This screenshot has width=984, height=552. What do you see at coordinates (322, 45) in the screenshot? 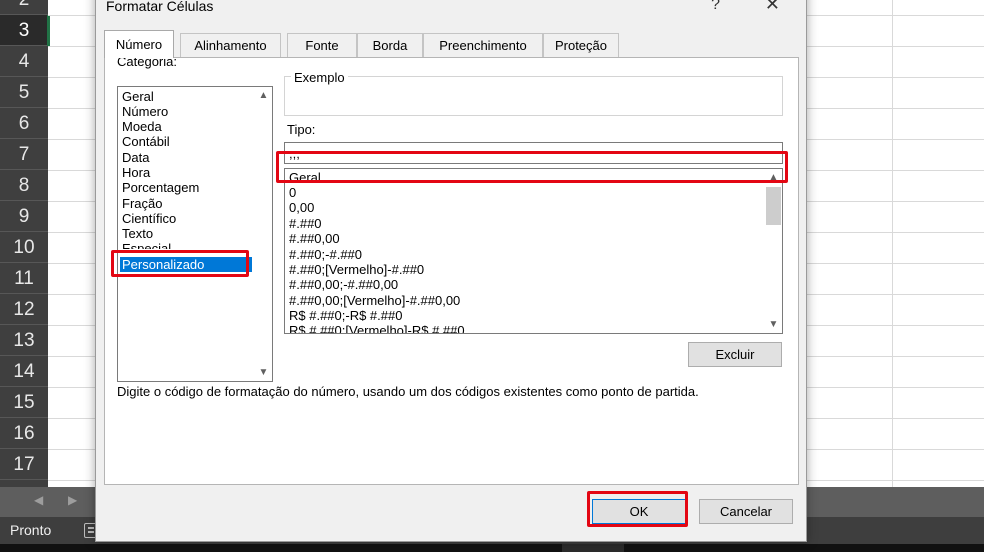
I see `tab-fonte: Fonte` at bounding box center [322, 45].